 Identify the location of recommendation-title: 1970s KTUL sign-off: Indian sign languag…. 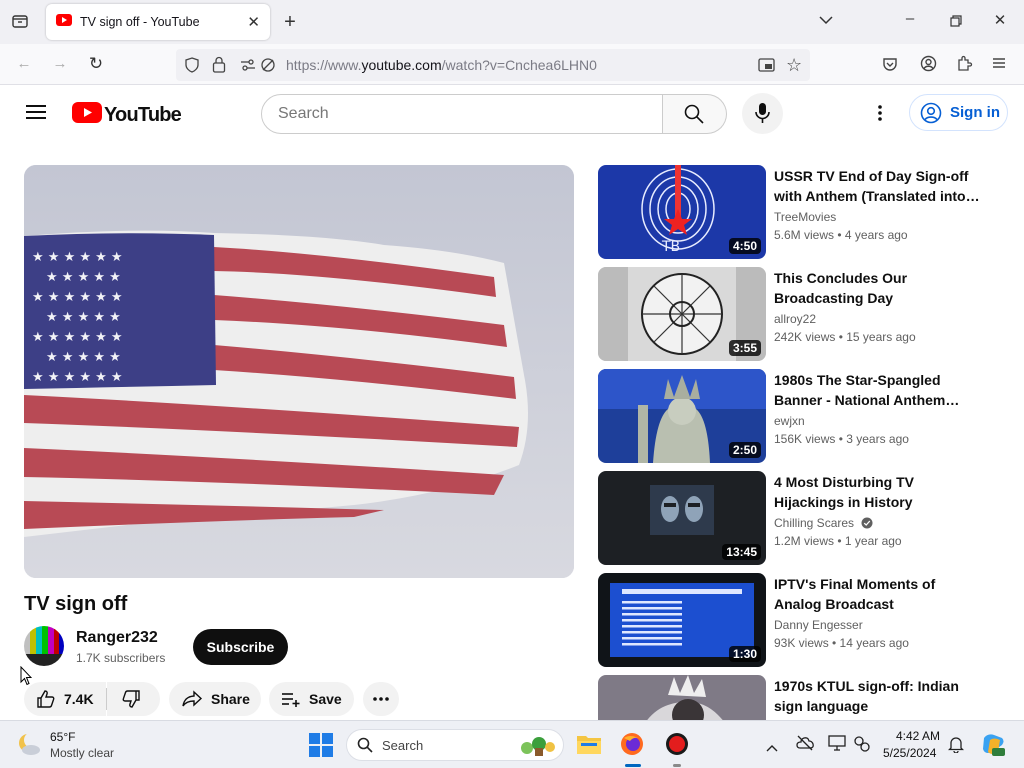
(879, 696).